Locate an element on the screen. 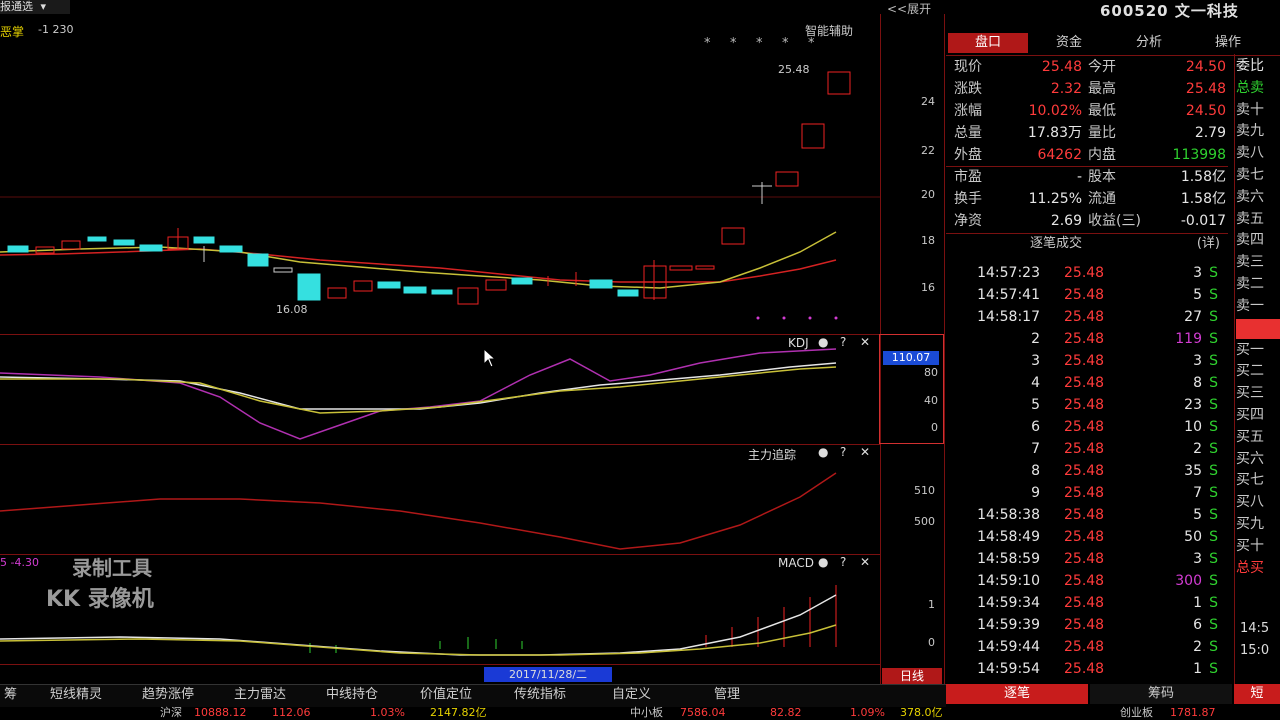 Image resolution: width=1280 pixels, height=720 pixels. macd-y-axis: 1 0 is located at coordinates (923, 623).